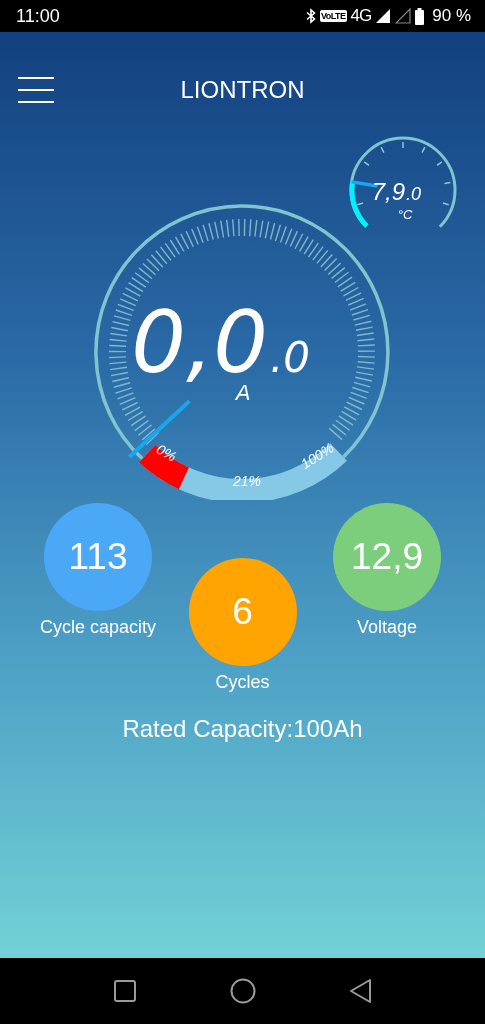 The height and width of the screenshot is (1024, 485). I want to click on stat-value: 12,9, so click(387, 557).